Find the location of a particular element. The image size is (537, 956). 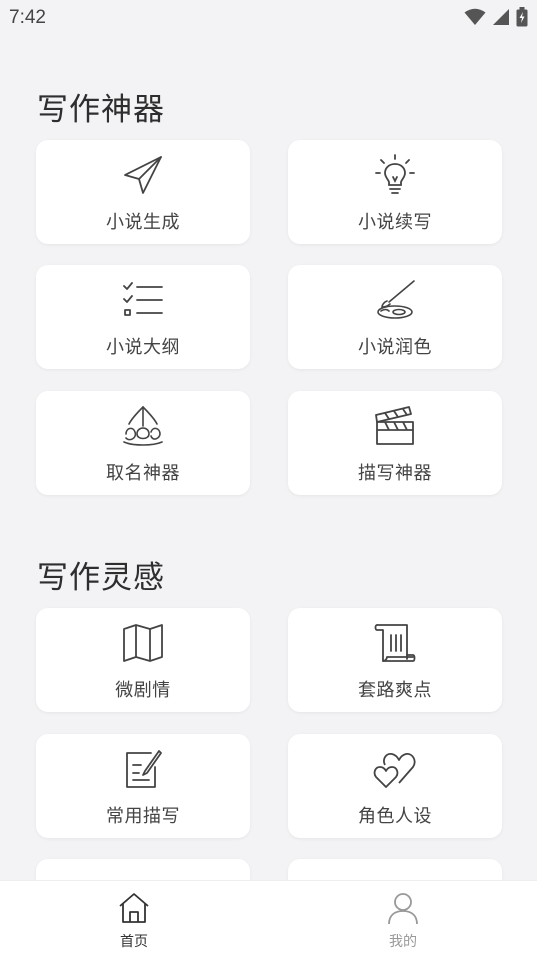

home-icon is located at coordinates (134, 908).